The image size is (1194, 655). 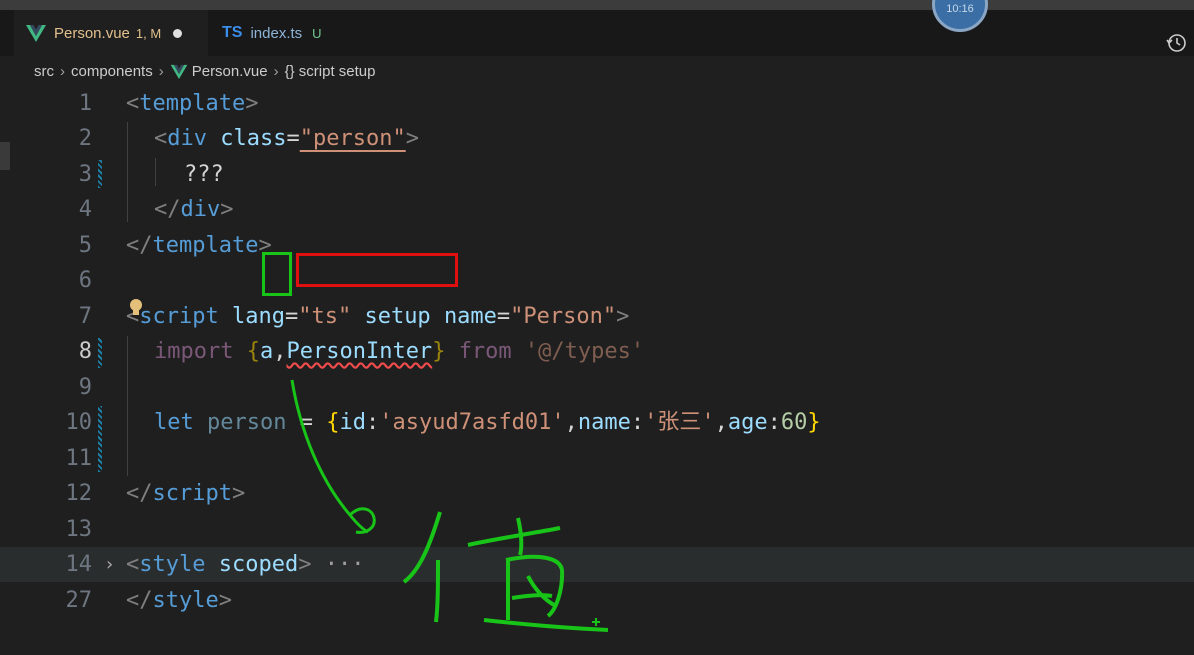 What do you see at coordinates (597, 529) in the screenshot?
I see `code-line: 13` at bounding box center [597, 529].